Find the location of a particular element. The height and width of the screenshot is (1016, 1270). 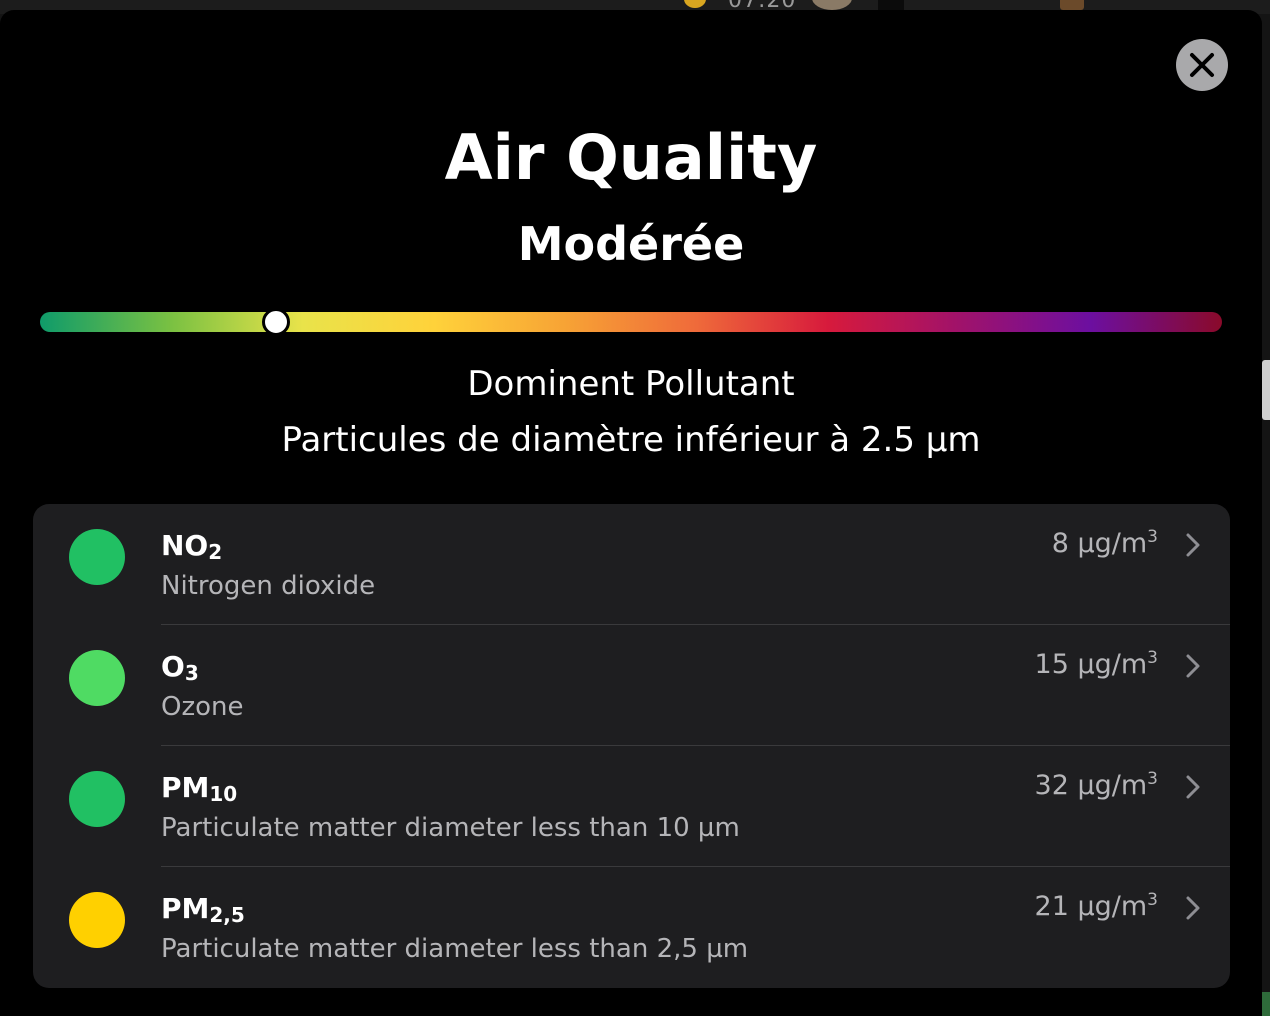

pollutant-formula: NO2 is located at coordinates (192, 546).